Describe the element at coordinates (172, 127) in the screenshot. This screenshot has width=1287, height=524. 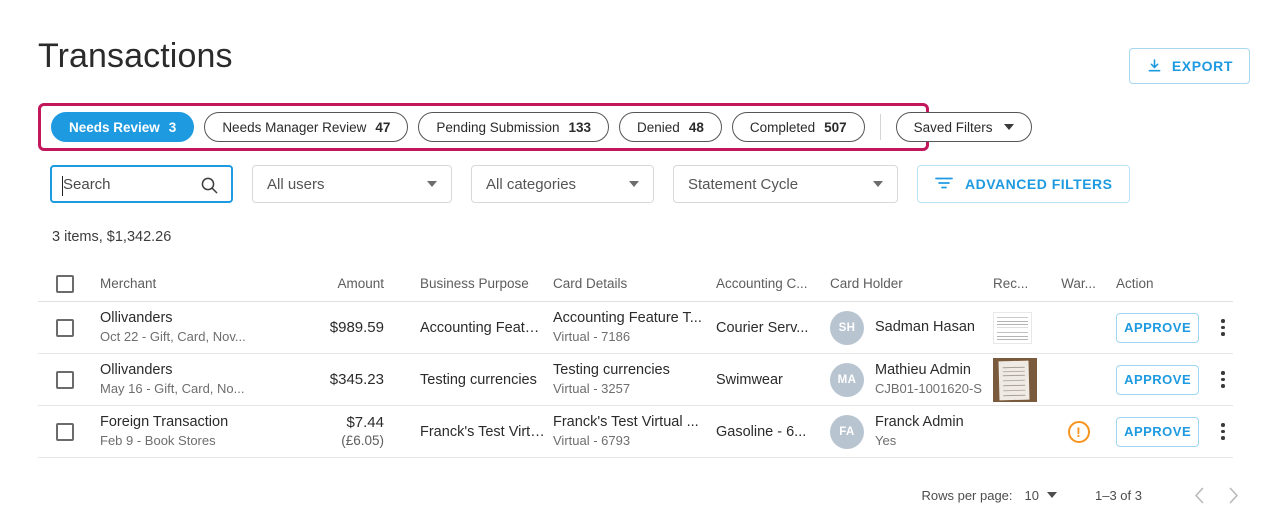
I see `chip-count: 3` at that location.